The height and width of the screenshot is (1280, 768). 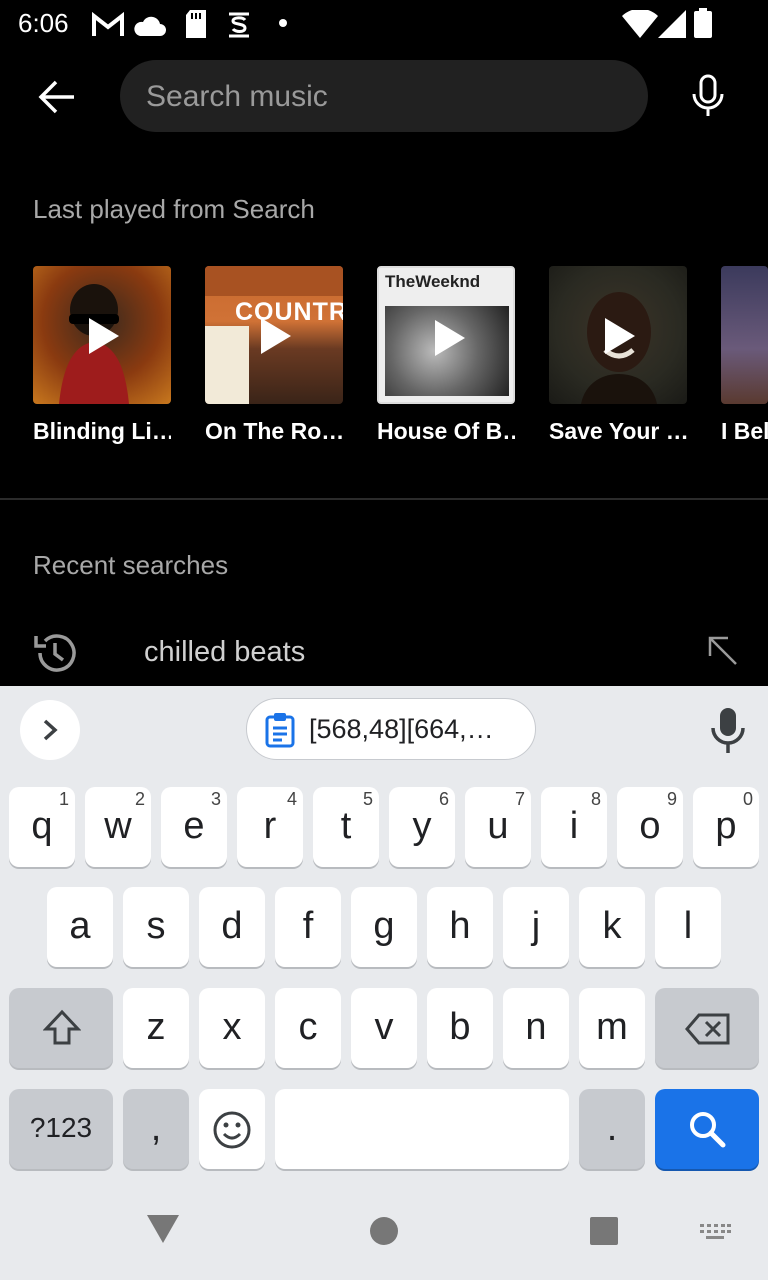 I want to click on cloud-icon, so click(x=150, y=26).